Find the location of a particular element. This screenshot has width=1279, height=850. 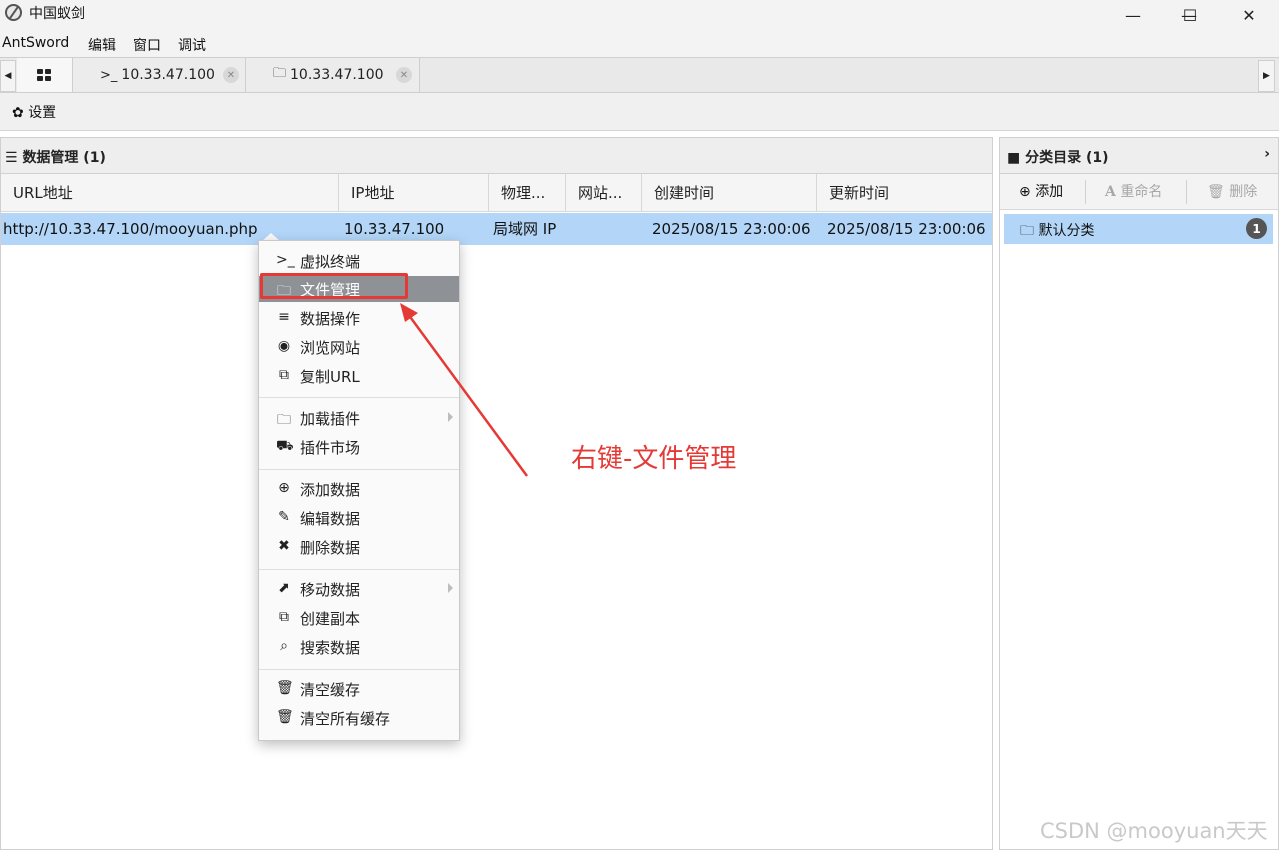

annotation-arrow is located at coordinates (464, 390).